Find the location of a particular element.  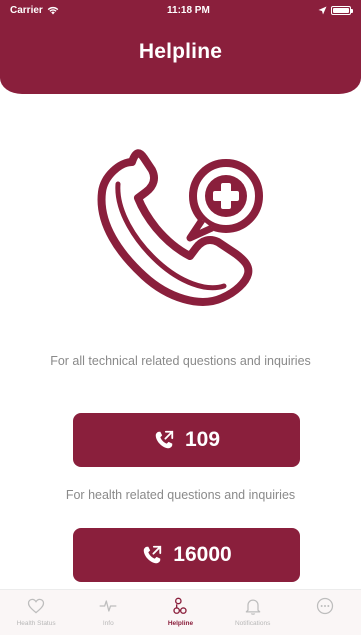

page-title: Helpline is located at coordinates (180, 51).